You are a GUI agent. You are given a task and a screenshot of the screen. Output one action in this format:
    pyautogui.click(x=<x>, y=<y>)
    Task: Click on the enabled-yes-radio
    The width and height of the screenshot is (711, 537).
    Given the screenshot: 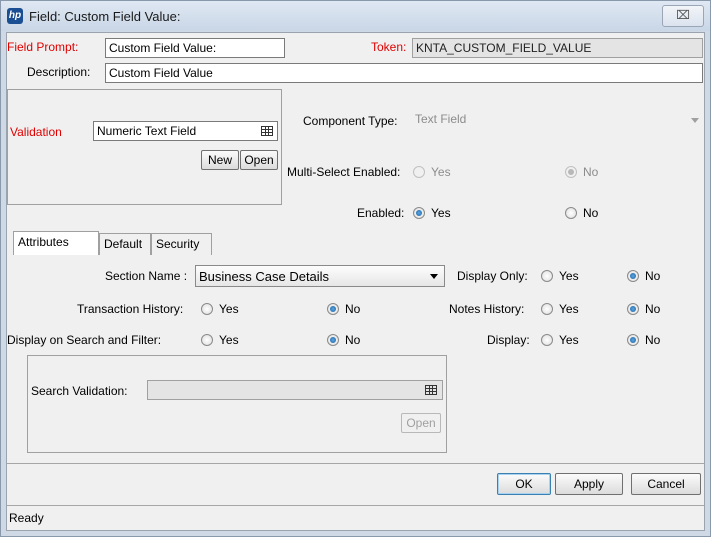 What is the action you would take?
    pyautogui.click(x=419, y=213)
    